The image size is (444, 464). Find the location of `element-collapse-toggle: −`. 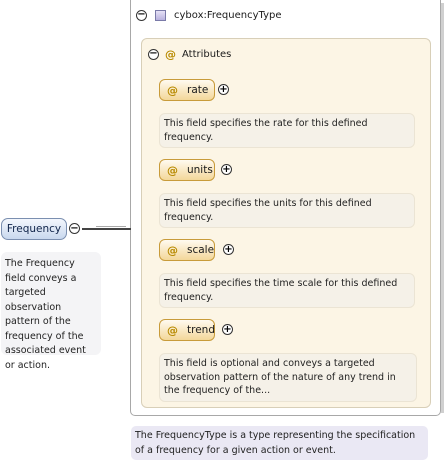

element-collapse-toggle: − is located at coordinates (74, 228).